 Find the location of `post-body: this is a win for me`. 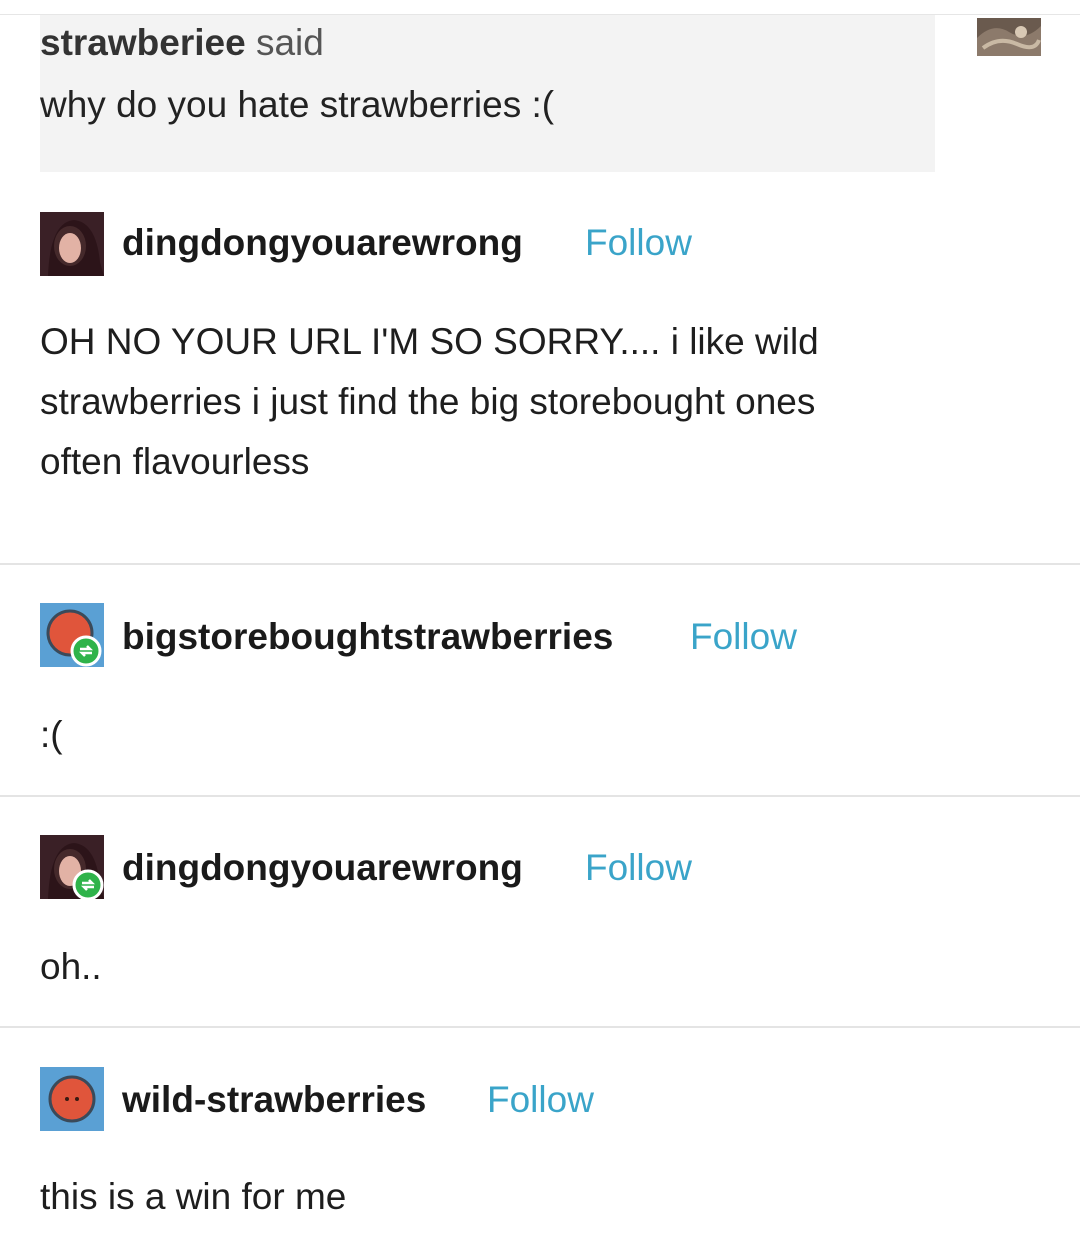

post-body: this is a win for me is located at coordinates (193, 1196).